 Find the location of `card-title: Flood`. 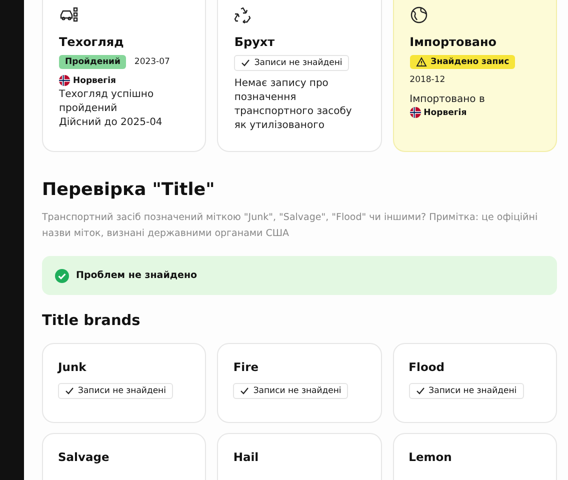

card-title: Flood is located at coordinates (427, 367).